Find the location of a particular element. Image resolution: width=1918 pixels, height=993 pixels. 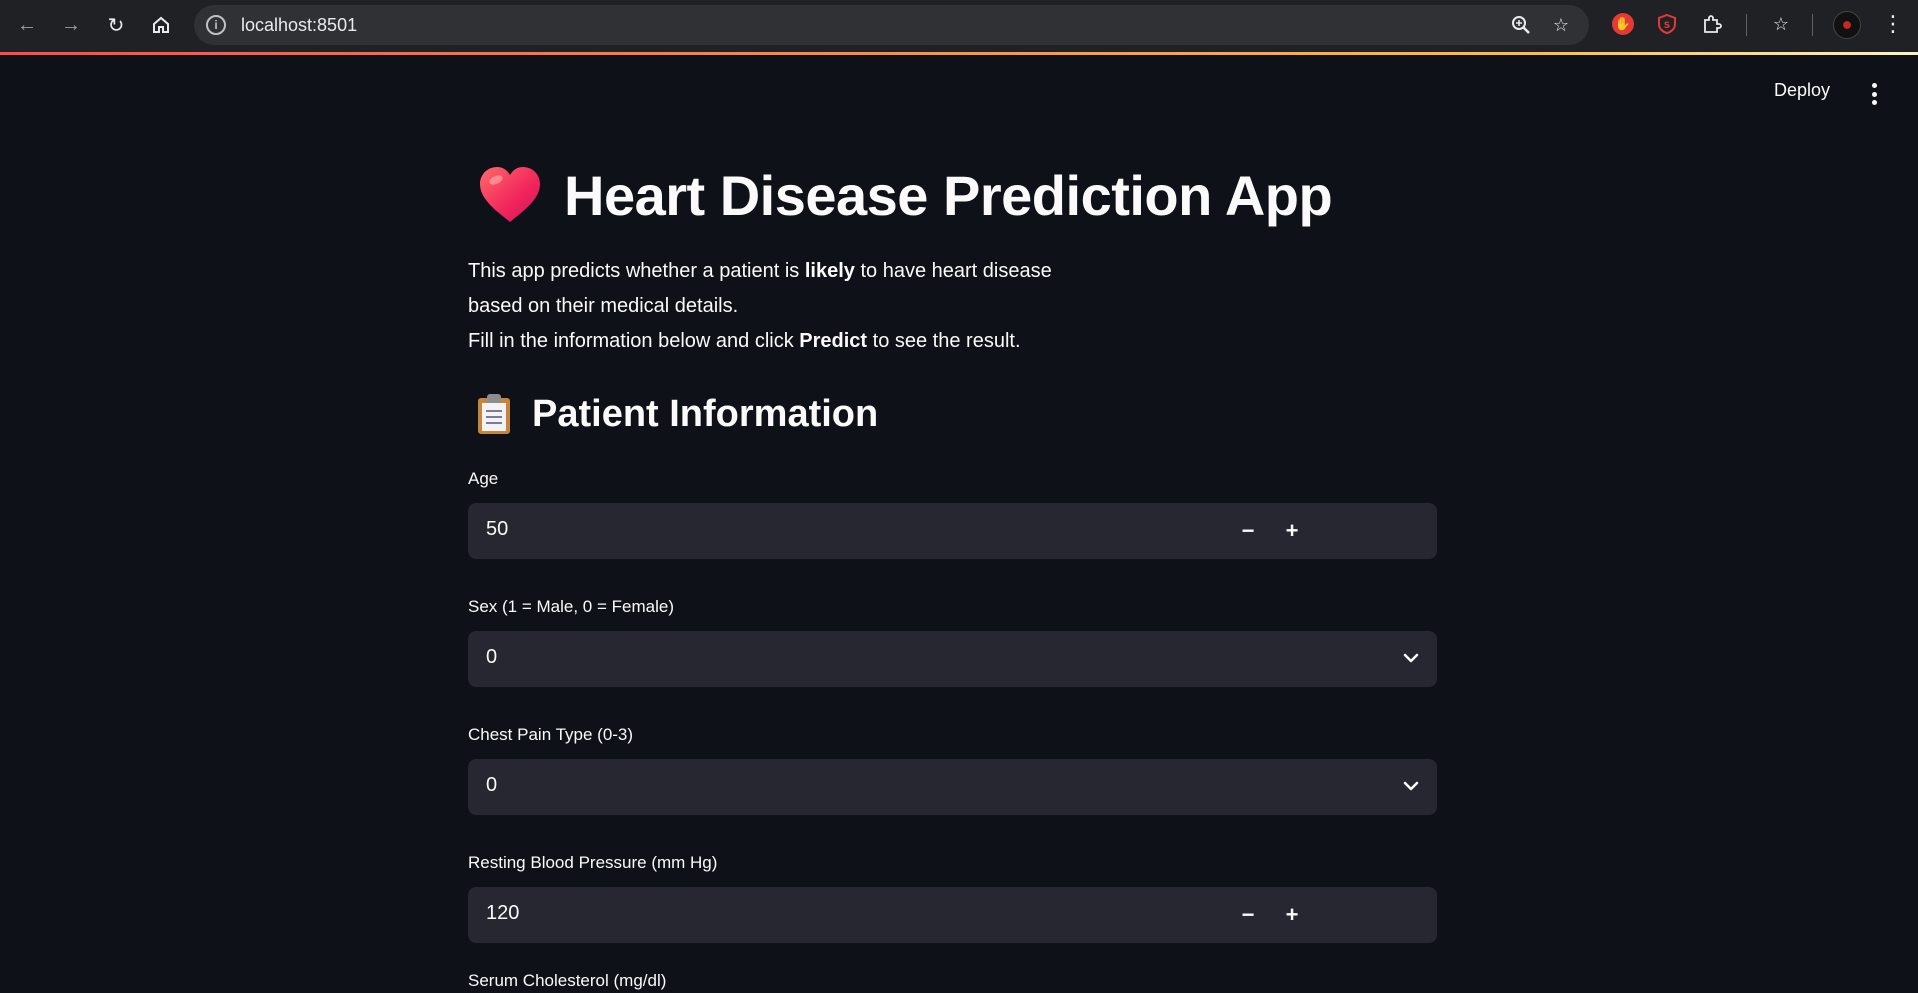

blood-pressure-field: Resting Blood Pressure (mm Hg) 120 − + is located at coordinates (952, 897).